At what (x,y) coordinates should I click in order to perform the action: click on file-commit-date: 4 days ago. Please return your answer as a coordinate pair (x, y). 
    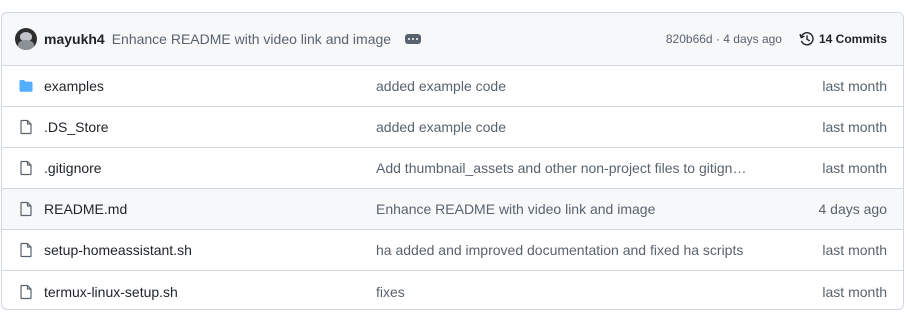
    Looking at the image, I should click on (853, 209).